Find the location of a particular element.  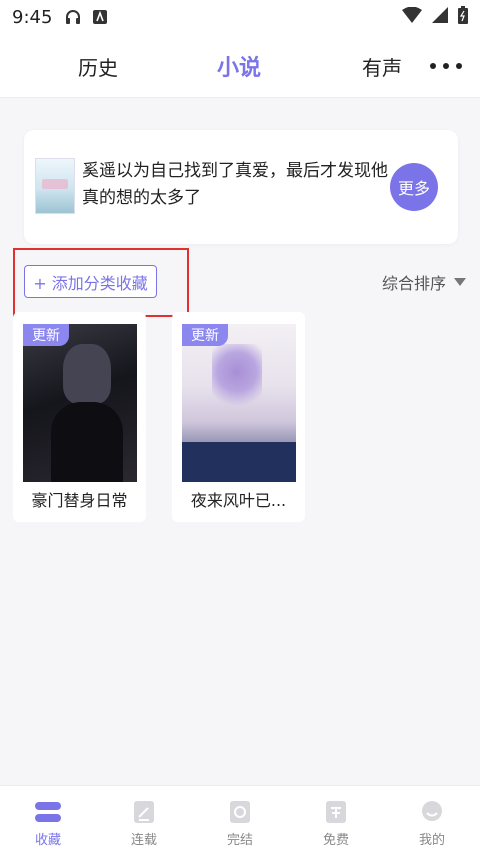

nav-item-completed: 完结 is located at coordinates (240, 819).